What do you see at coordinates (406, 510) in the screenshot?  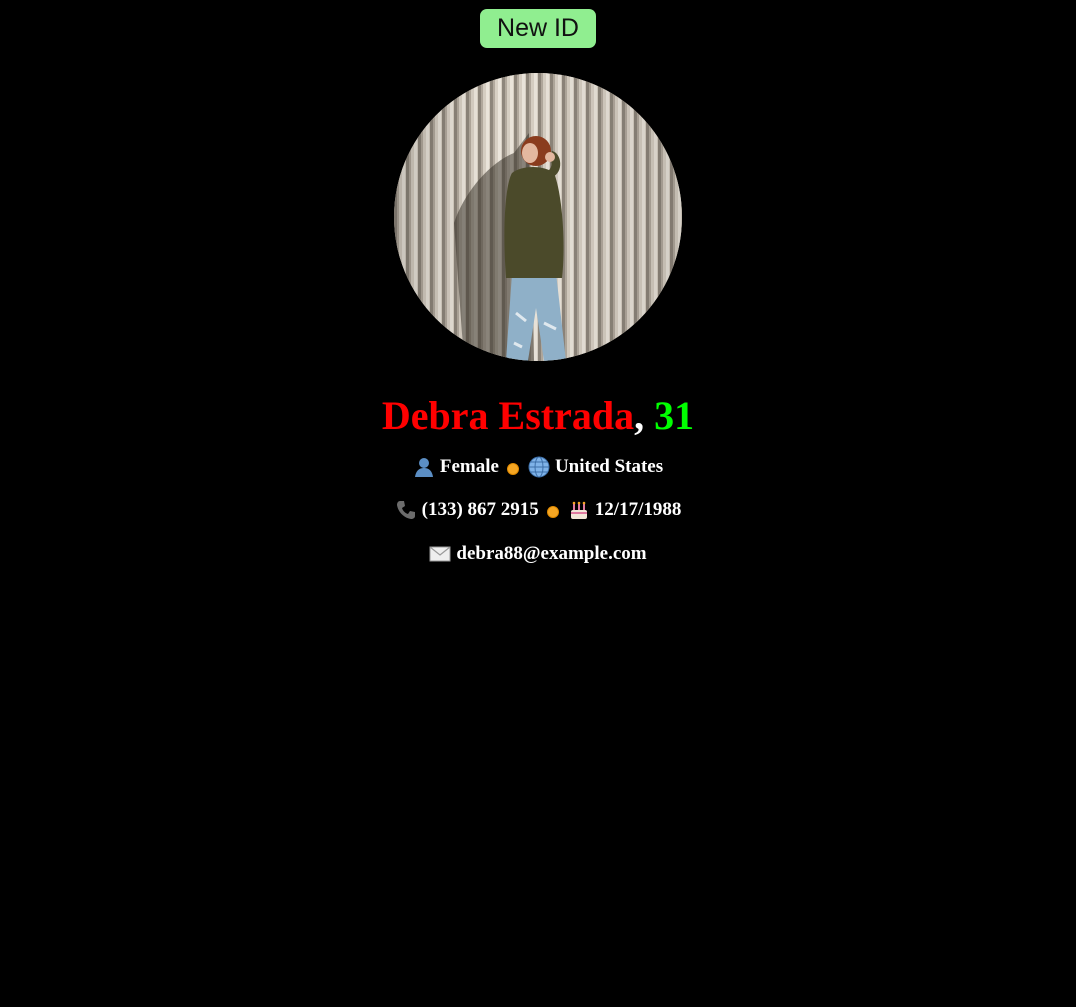 I see `phone-icon` at bounding box center [406, 510].